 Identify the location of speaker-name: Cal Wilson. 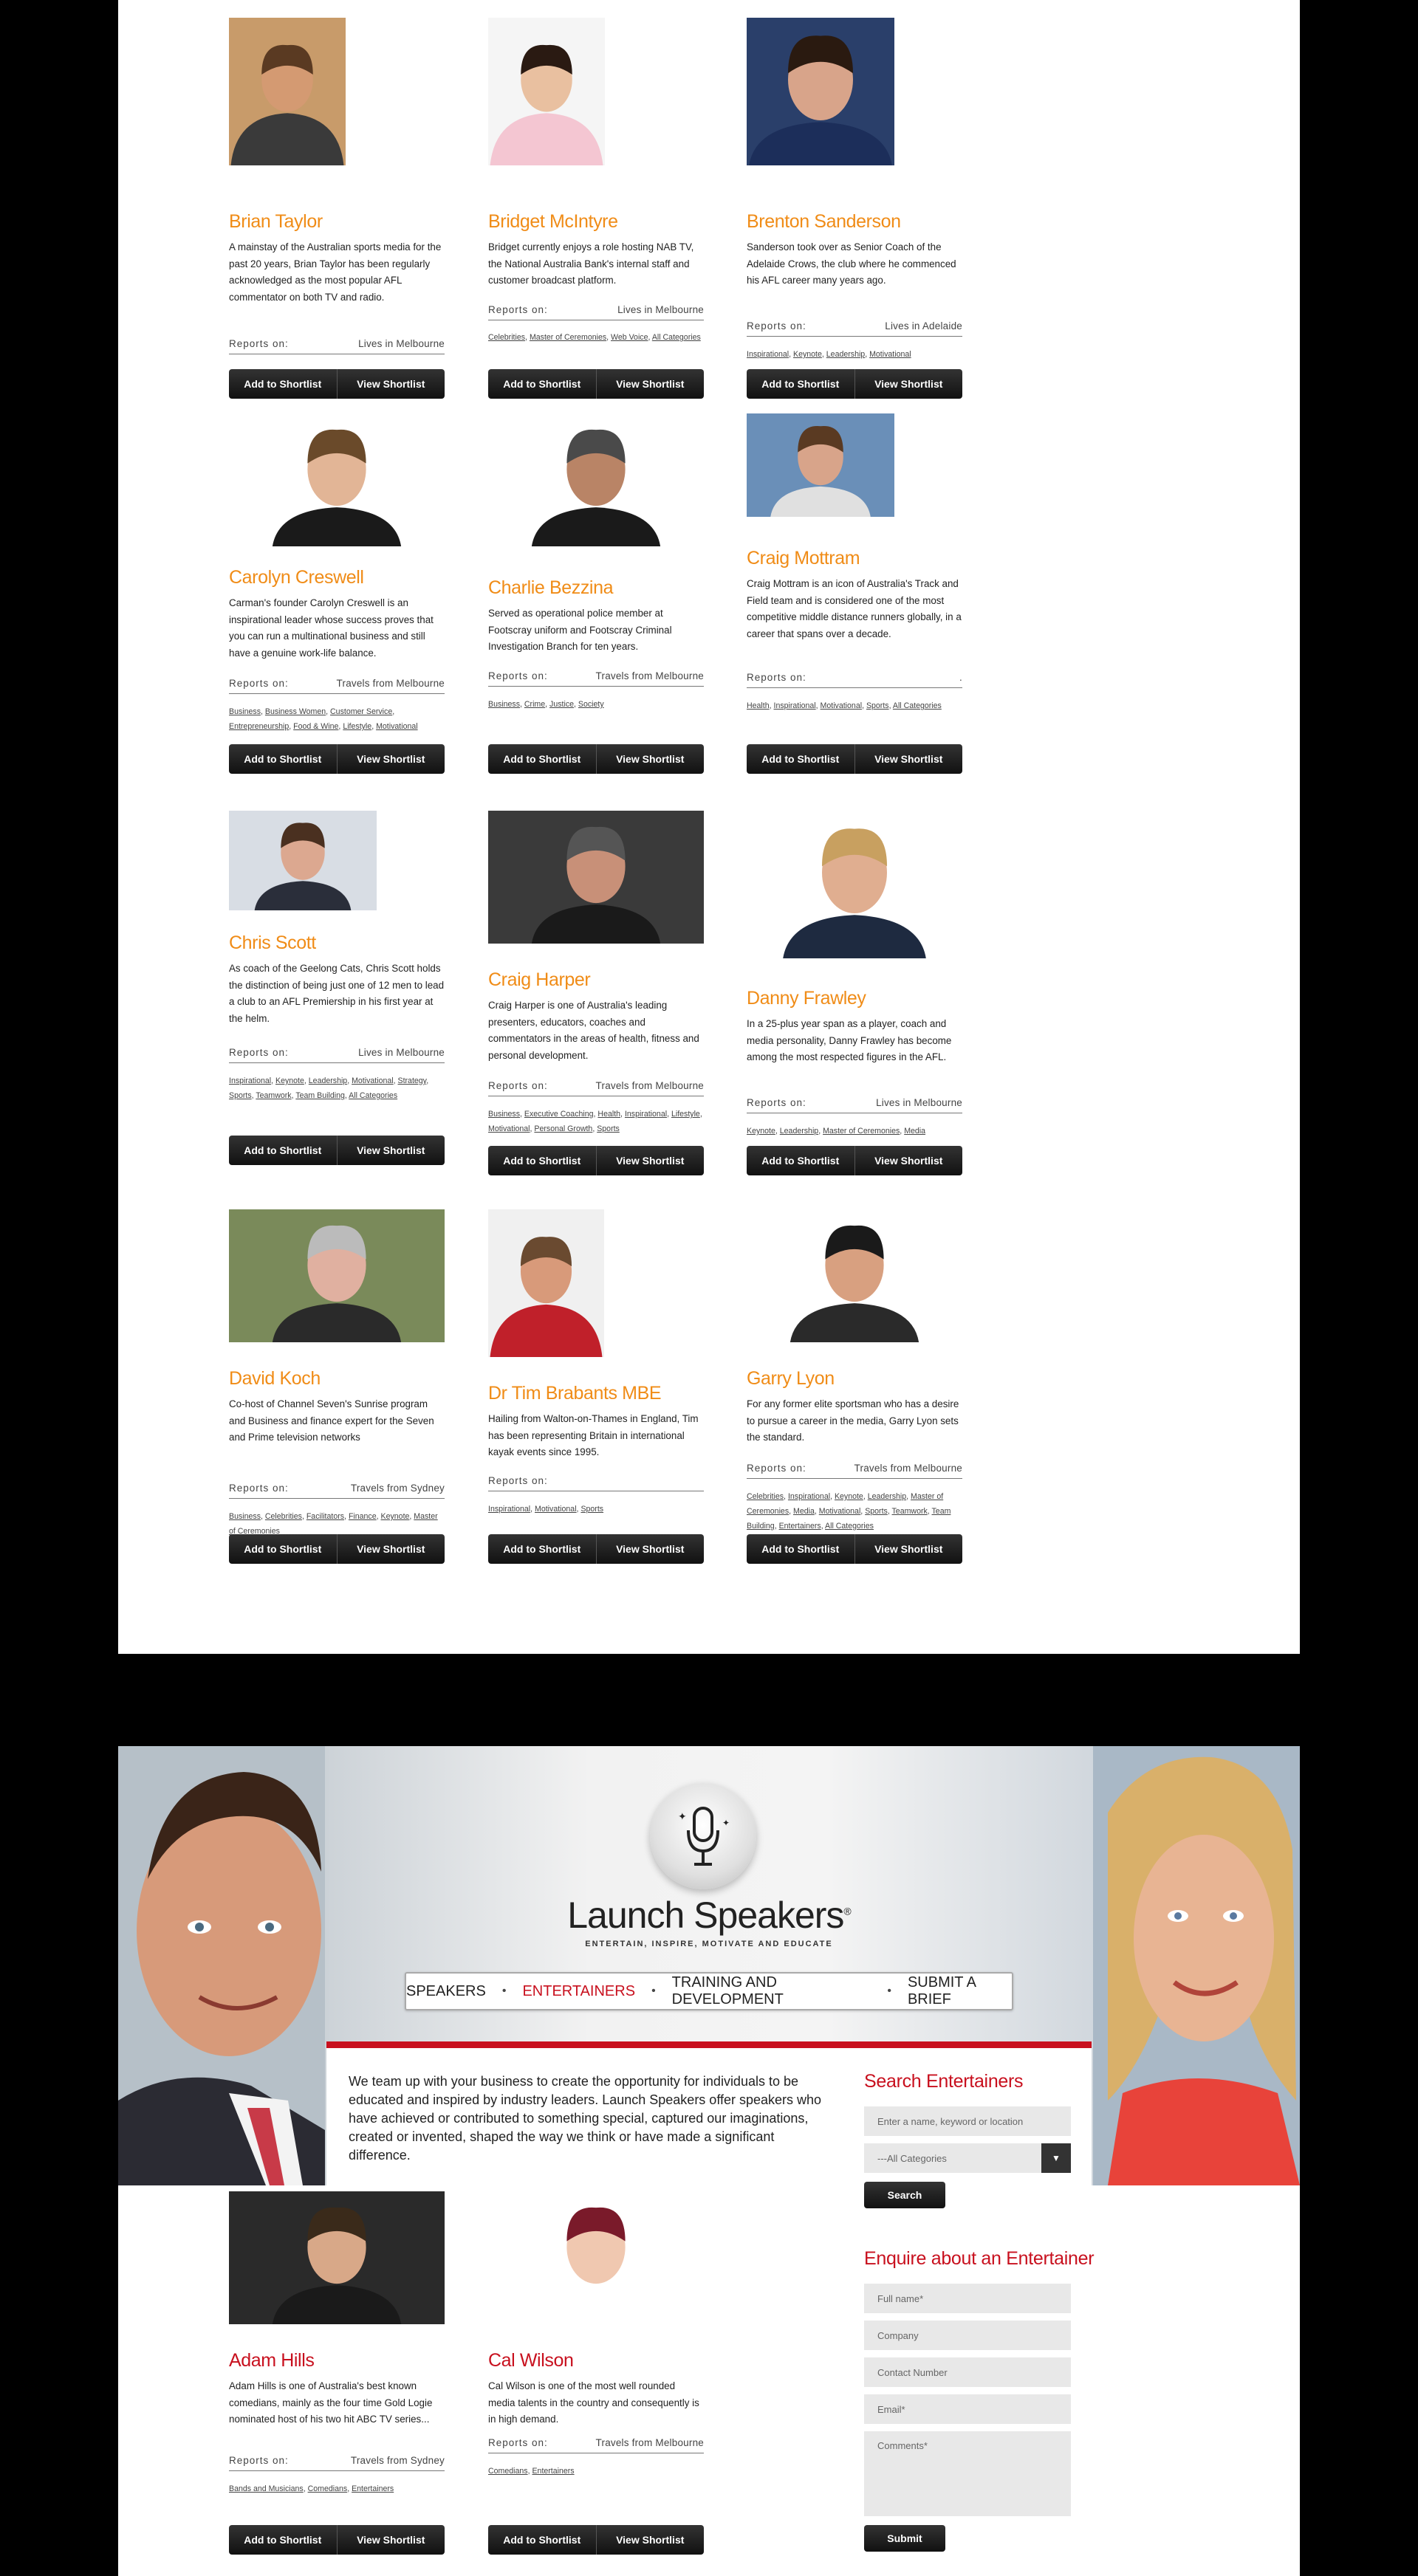
(531, 2360).